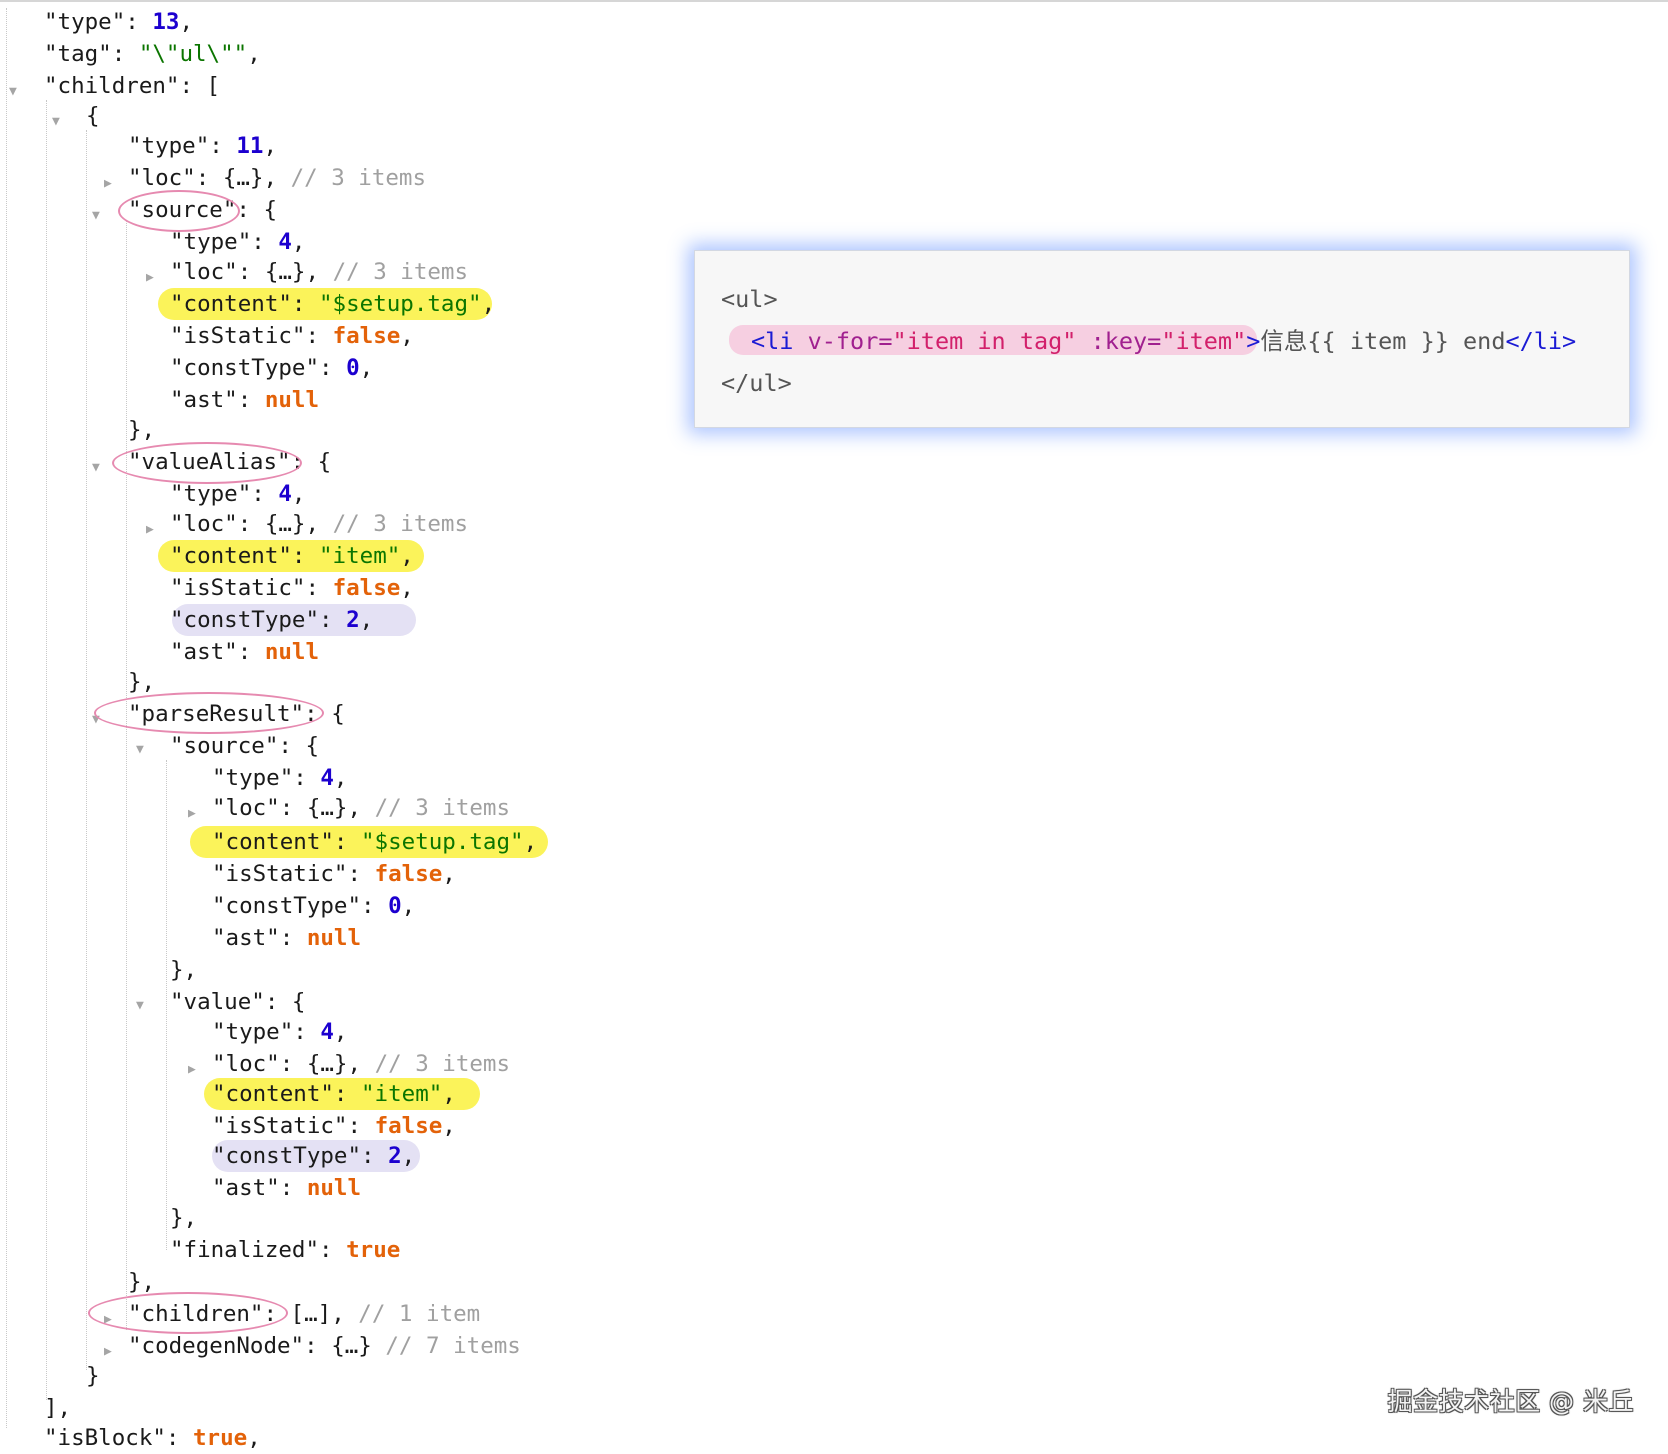  Describe the element at coordinates (119, 22) in the screenshot. I see `json-line-type: "type": 13,` at that location.